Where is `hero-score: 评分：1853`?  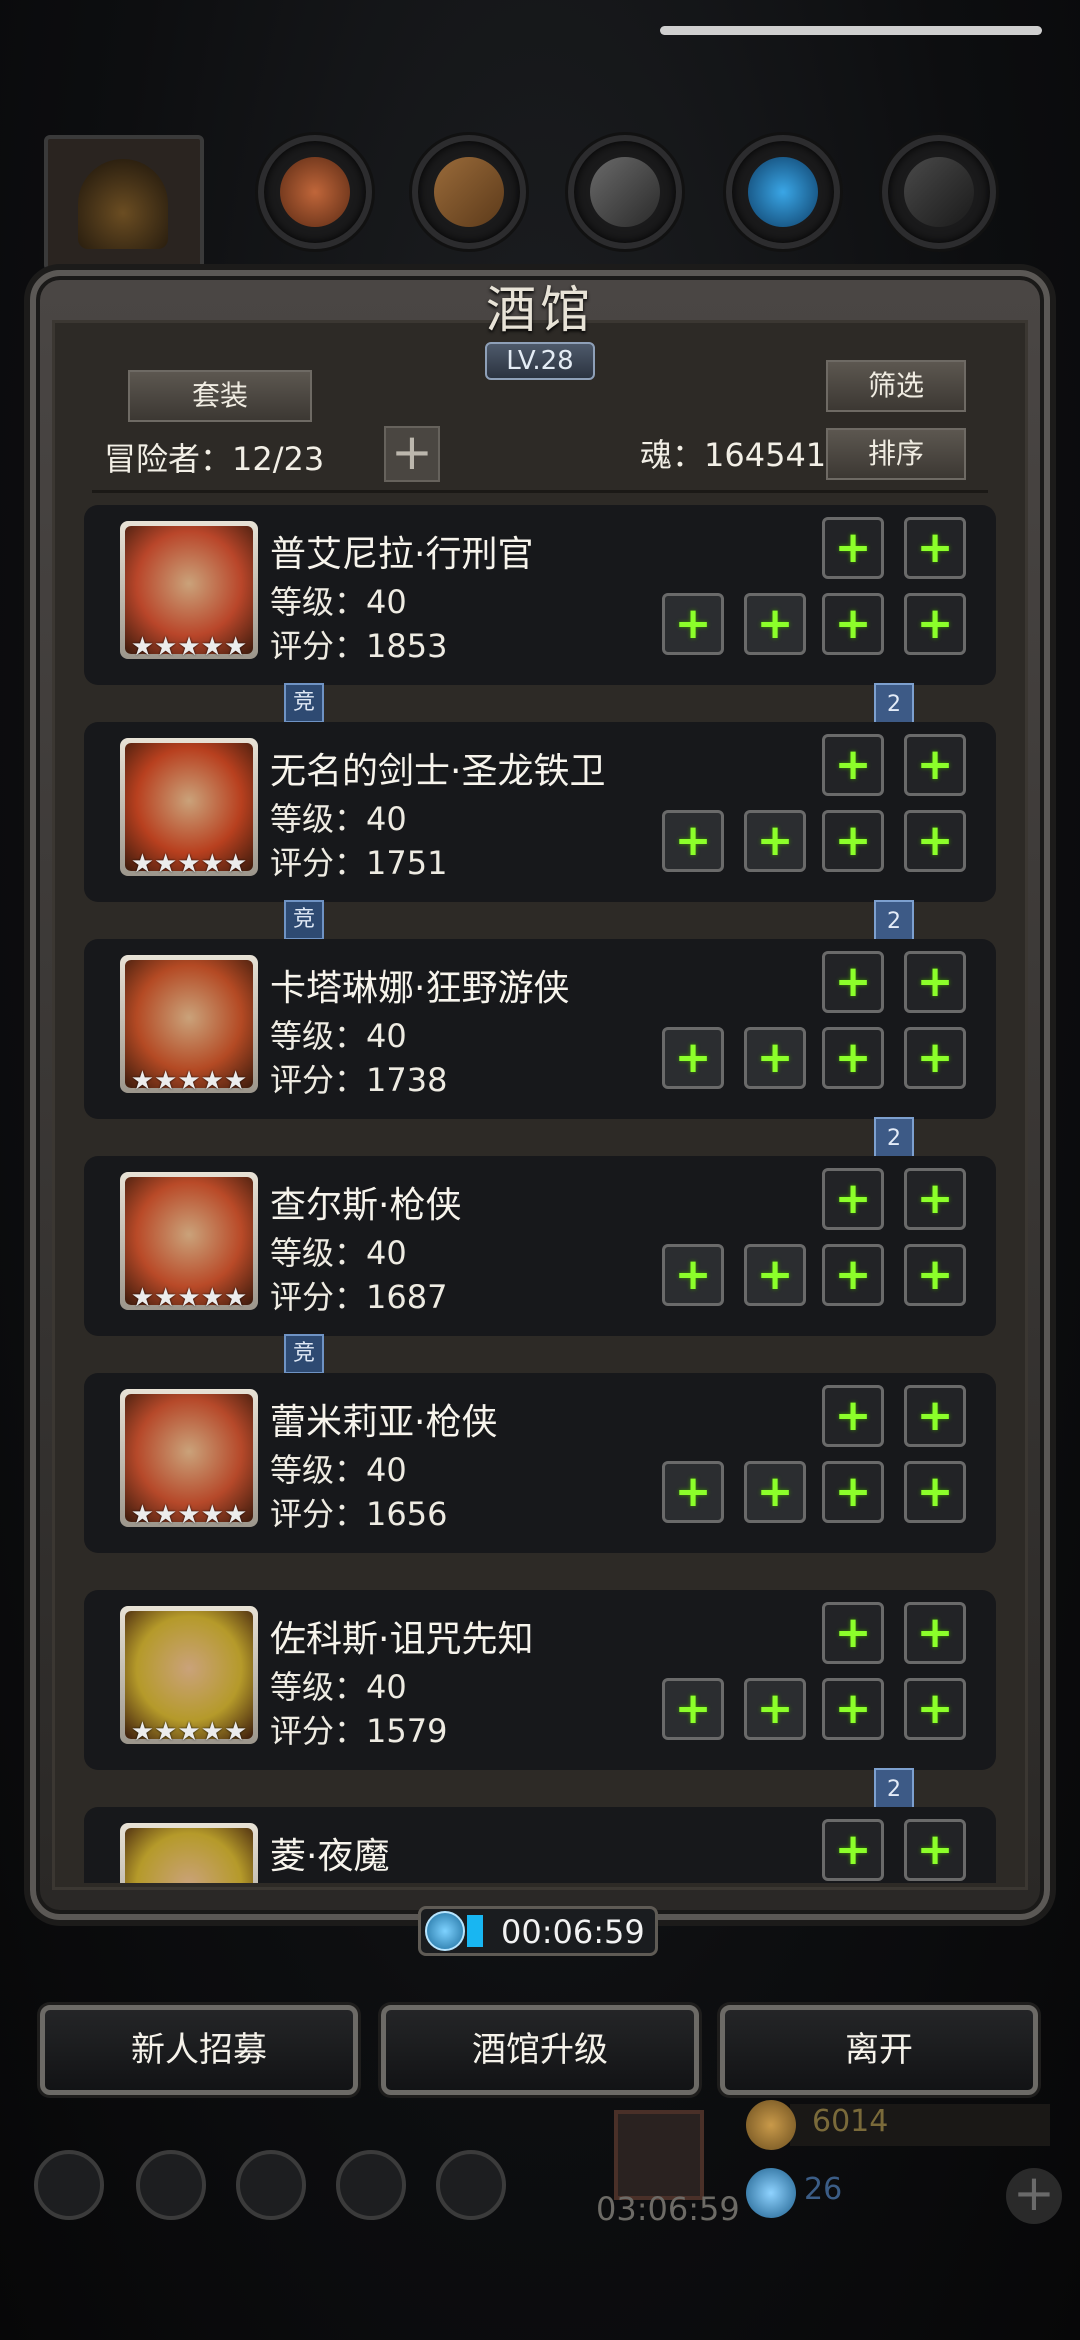
hero-score: 评分：1853 is located at coordinates (359, 646).